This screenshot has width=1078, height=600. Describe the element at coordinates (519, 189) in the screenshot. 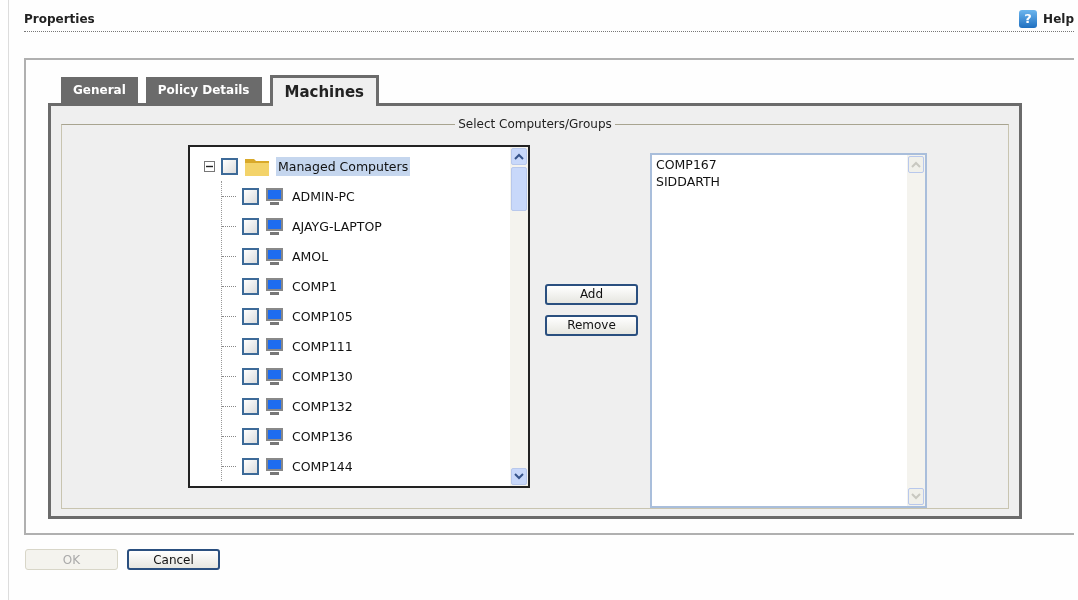

I see `scroll-thumb` at that location.